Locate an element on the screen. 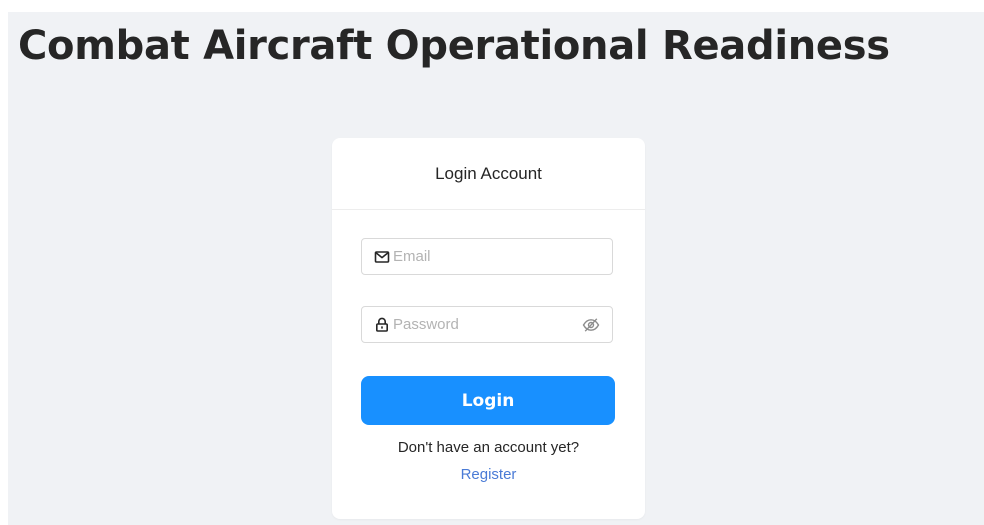 Image resolution: width=984 pixels, height=525 pixels. email-input is located at coordinates (496, 256).